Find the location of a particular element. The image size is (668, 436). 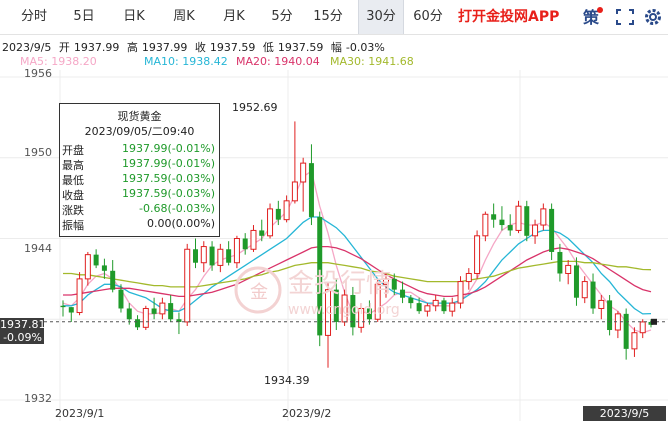

ma30-legend: MA30: 1941.68 is located at coordinates (372, 61).